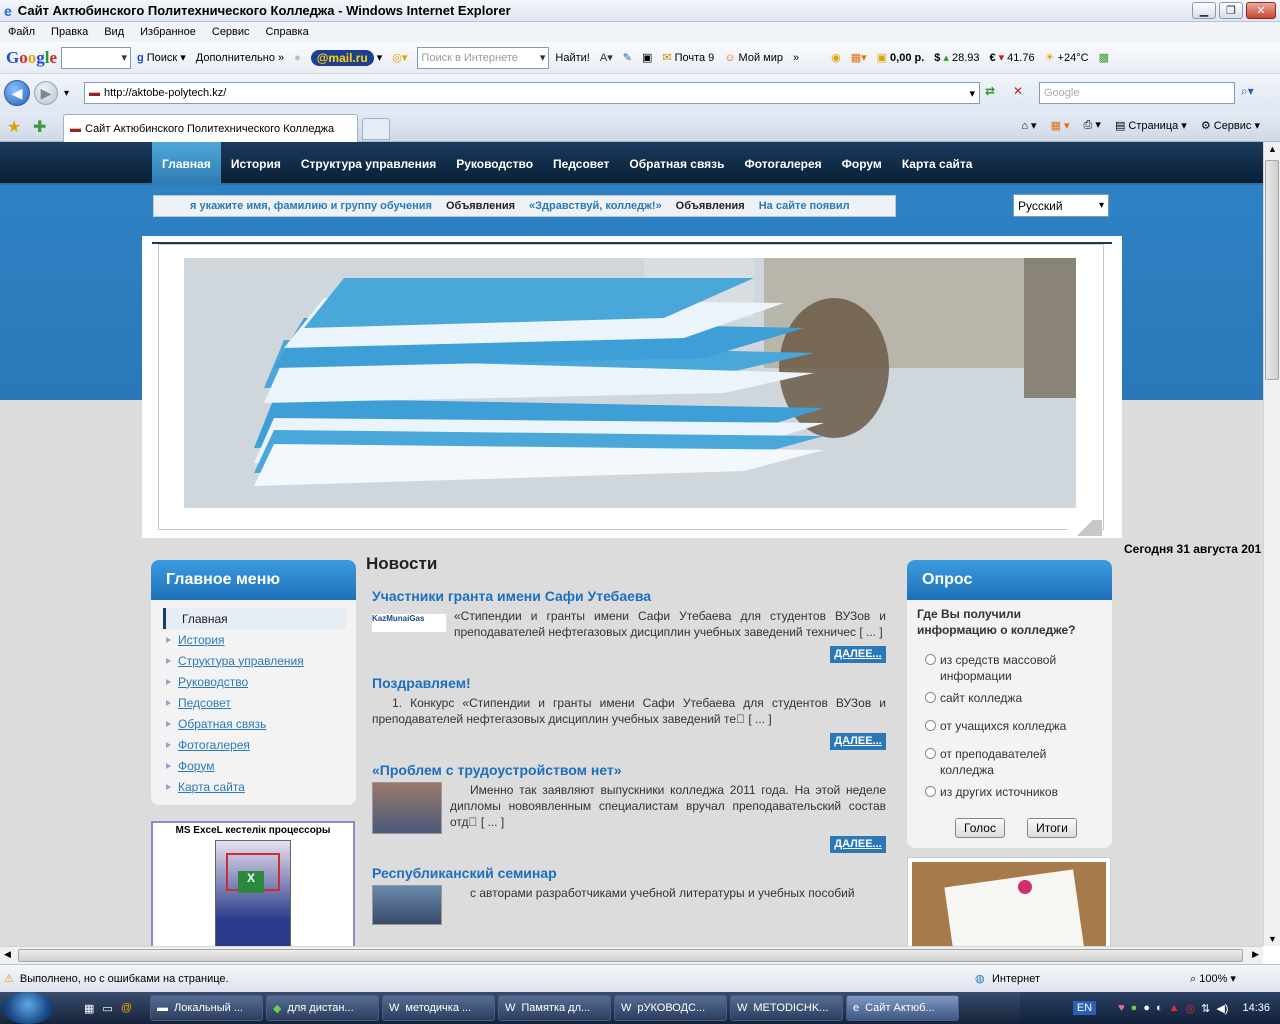 This screenshot has height=1024, width=1280. Describe the element at coordinates (1061, 205) in the screenshot. I see `language-select: Русский ▾` at that location.